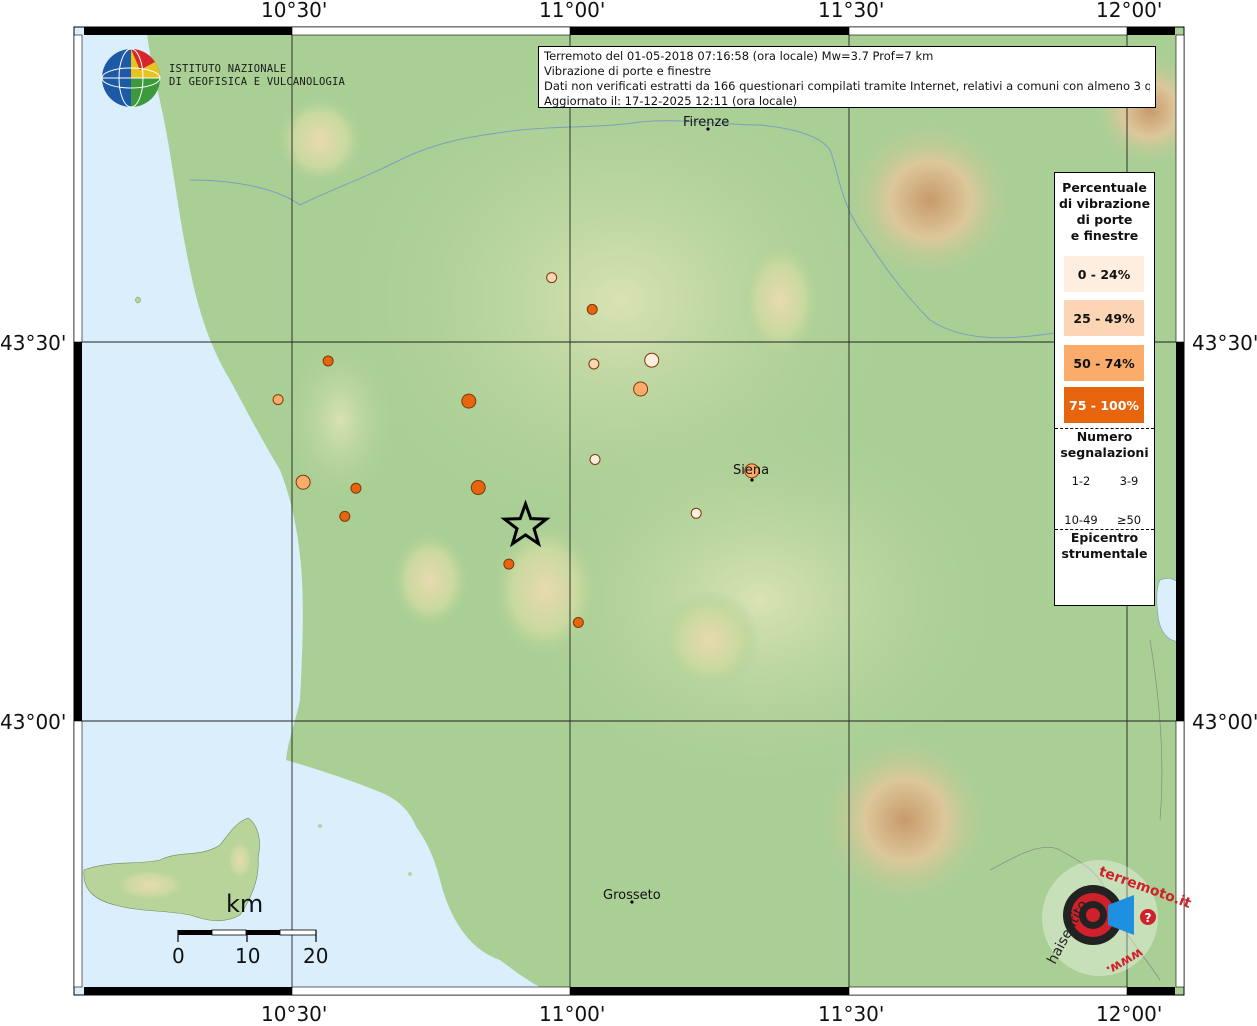 This screenshot has height=1026, width=1257. What do you see at coordinates (294, 11) in the screenshot?
I see `lon-label-top-1030: 10°30'` at bounding box center [294, 11].